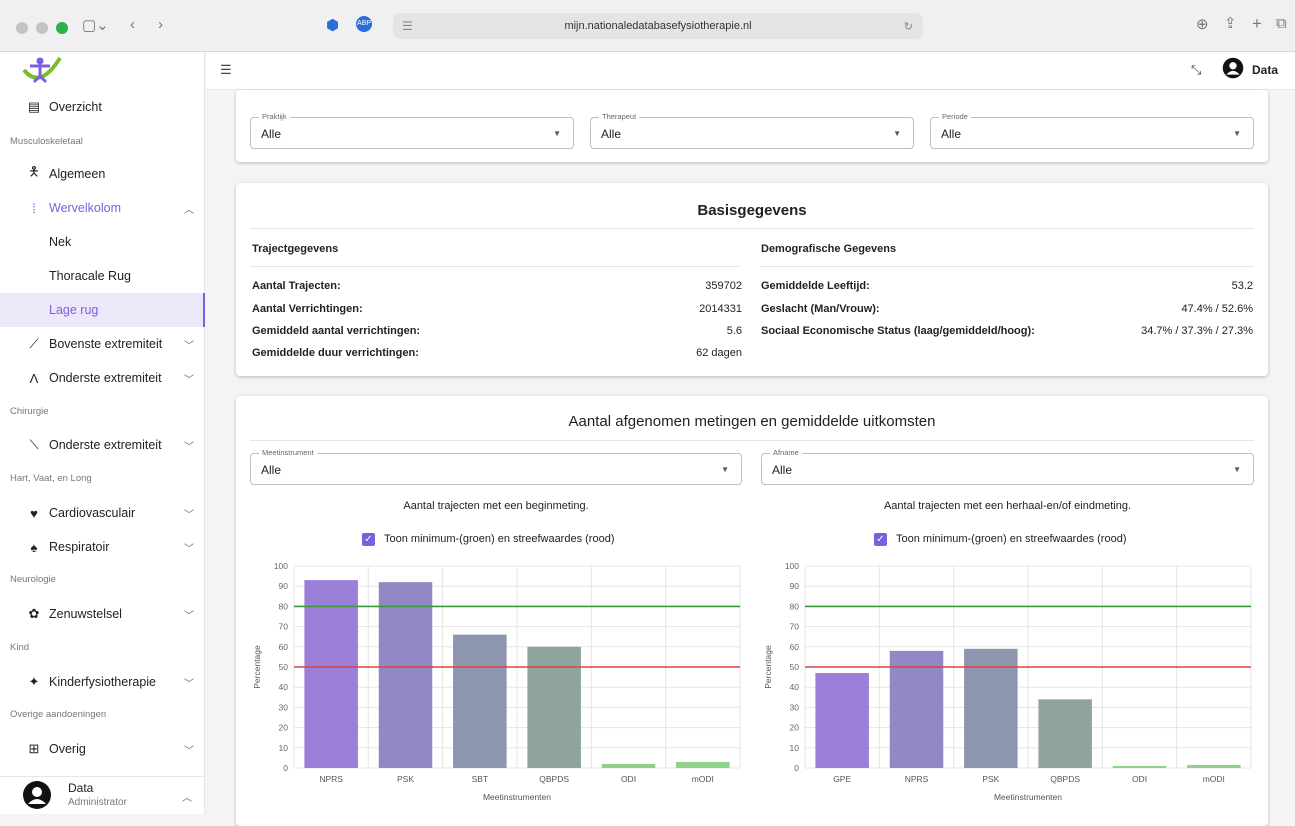  What do you see at coordinates (1214, 779) in the screenshot?
I see `x-tick-label: mODI` at bounding box center [1214, 779].